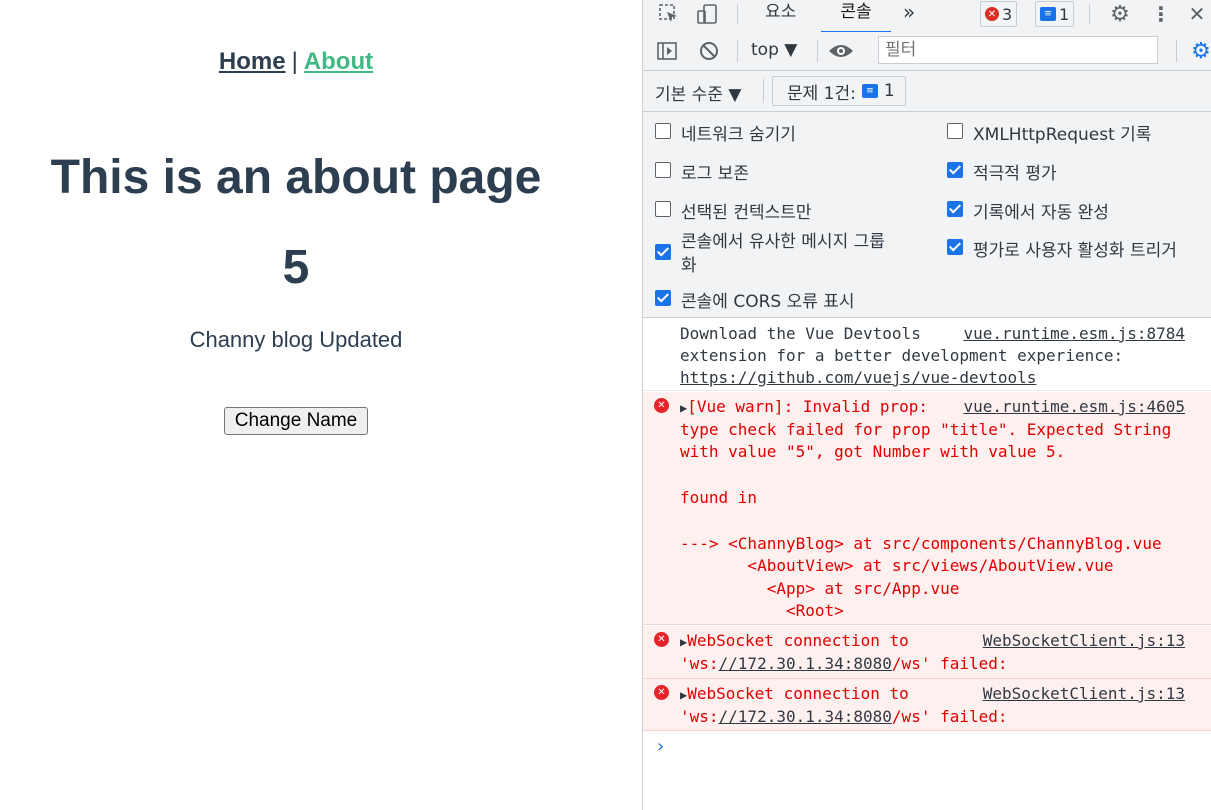  What do you see at coordinates (738, 135) in the screenshot?
I see `option-label: 네트워크 숨기기` at bounding box center [738, 135].